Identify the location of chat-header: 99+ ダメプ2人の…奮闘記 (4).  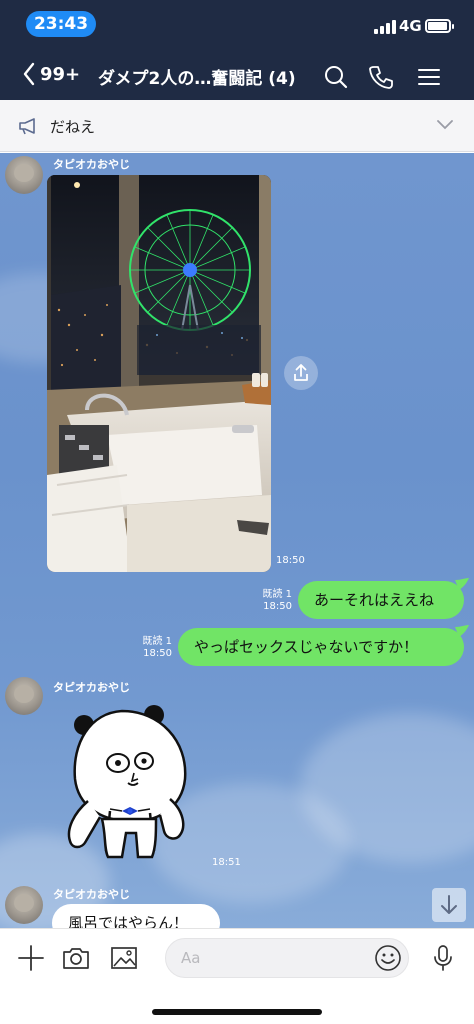
(237, 75).